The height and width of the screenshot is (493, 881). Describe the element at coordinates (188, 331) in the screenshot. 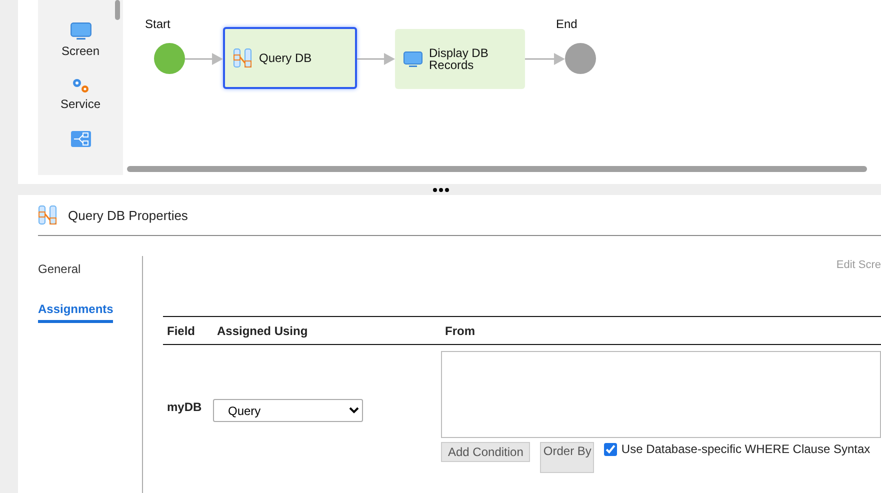

I see `column-header: Field` at that location.